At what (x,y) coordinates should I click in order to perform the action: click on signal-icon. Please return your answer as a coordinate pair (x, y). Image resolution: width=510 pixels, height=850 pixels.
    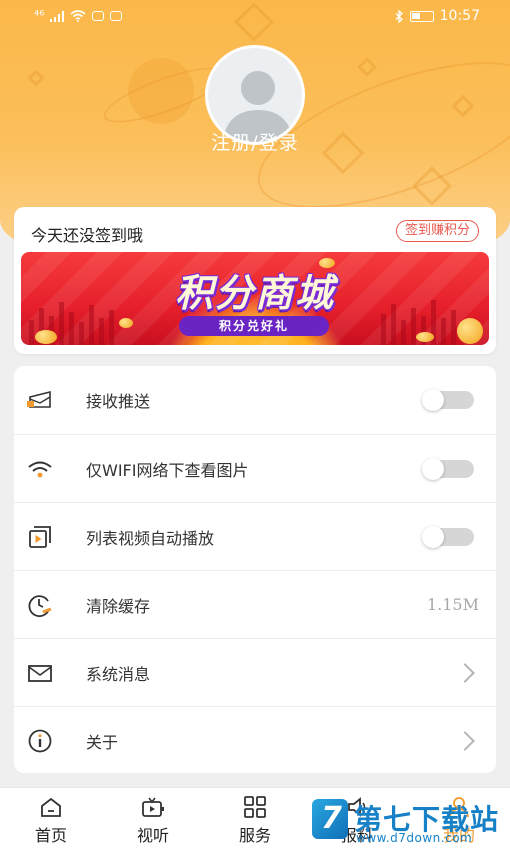
    Looking at the image, I should click on (57, 16).